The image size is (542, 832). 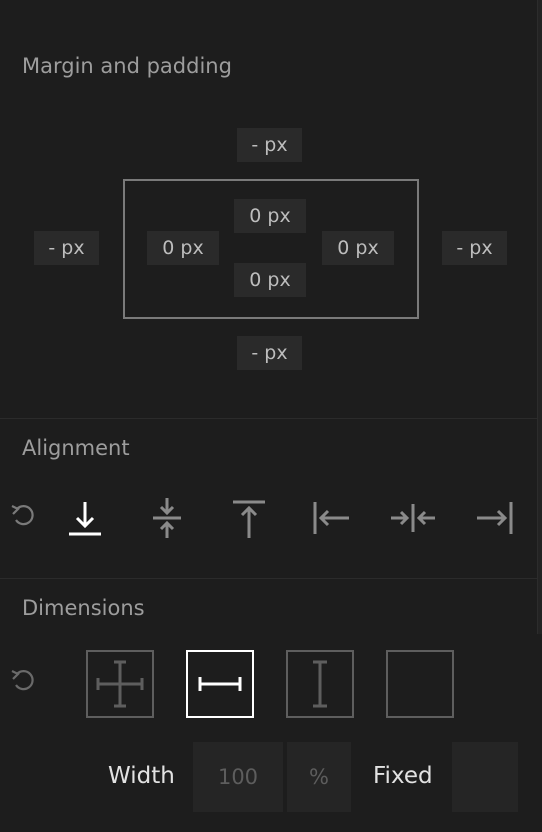 What do you see at coordinates (474, 248) in the screenshot?
I see `margin-right-input: - px` at bounding box center [474, 248].